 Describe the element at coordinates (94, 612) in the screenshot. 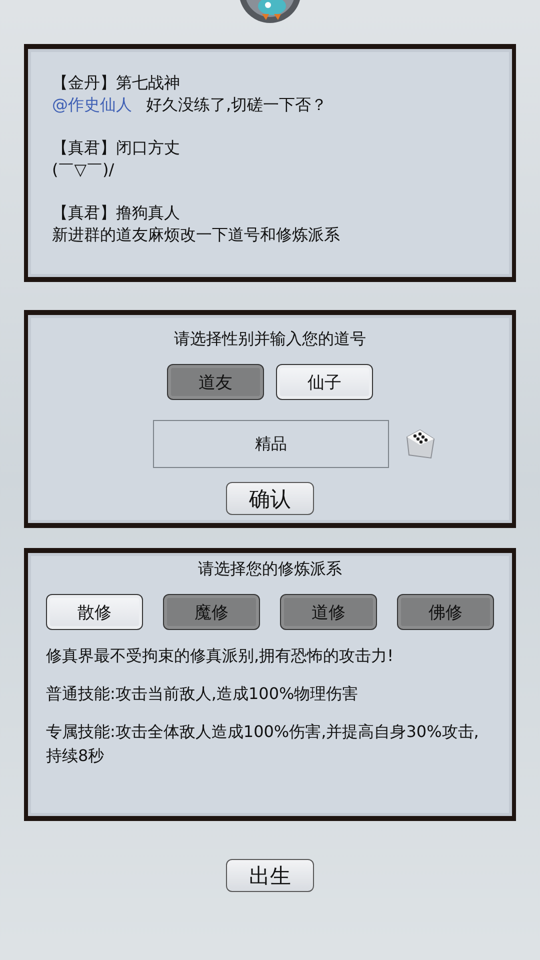

I see `school-button: 散修` at that location.